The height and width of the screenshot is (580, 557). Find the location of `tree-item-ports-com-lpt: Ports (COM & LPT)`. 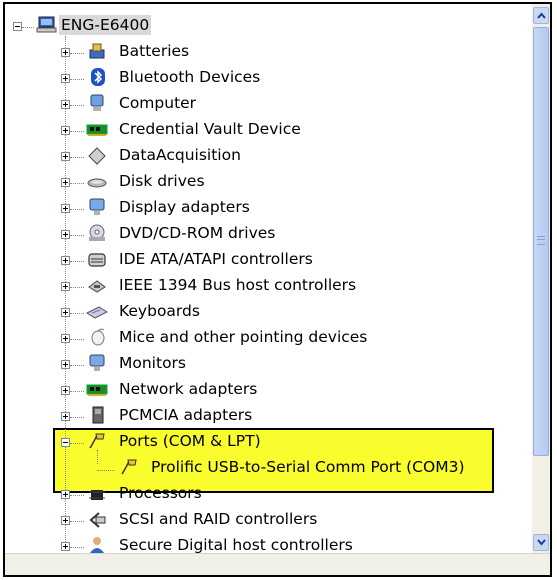

tree-item-ports-com-lpt: Ports (COM & LPT) is located at coordinates (190, 441).